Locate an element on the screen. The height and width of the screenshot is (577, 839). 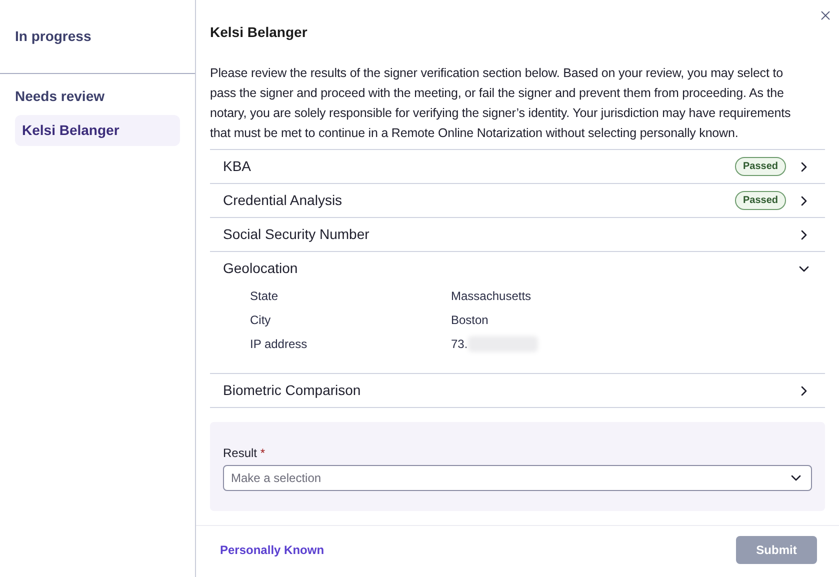
section-header: Biometric Comparison is located at coordinates (517, 390).